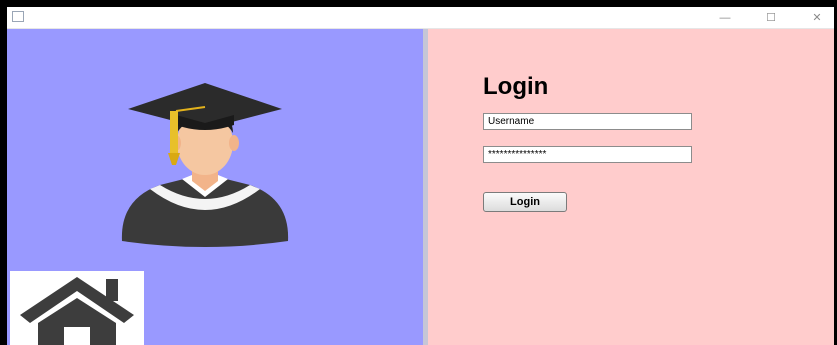 This screenshot has width=837, height=345. I want to click on graduate-avatar-icon, so click(205, 165).